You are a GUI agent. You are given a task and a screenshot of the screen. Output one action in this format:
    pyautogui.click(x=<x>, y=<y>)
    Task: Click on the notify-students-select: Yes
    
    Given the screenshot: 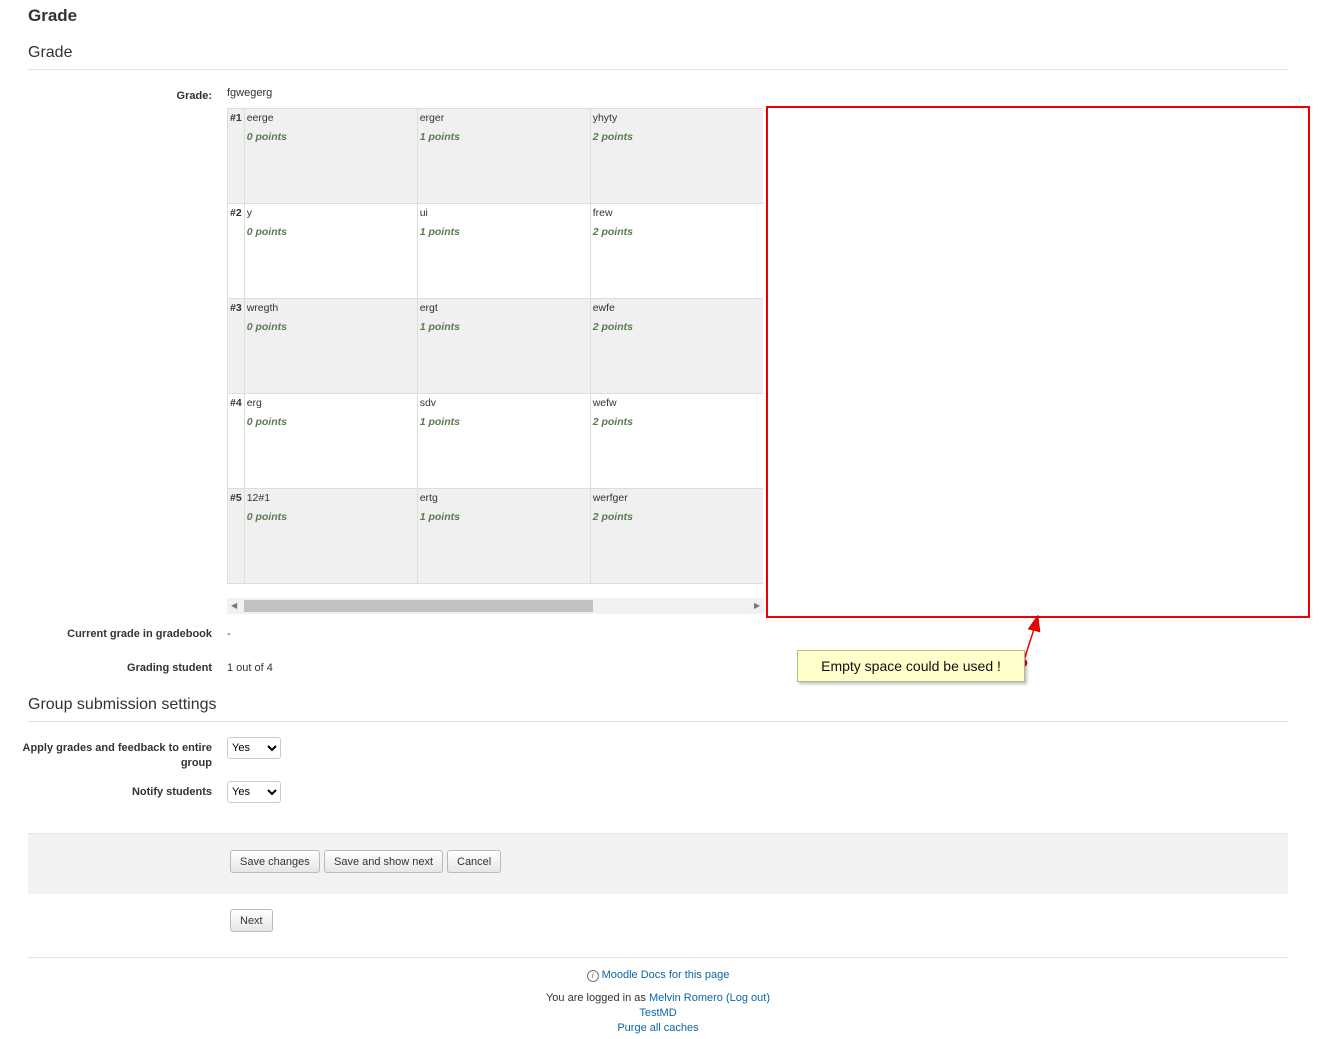 What is the action you would take?
    pyautogui.click(x=254, y=792)
    